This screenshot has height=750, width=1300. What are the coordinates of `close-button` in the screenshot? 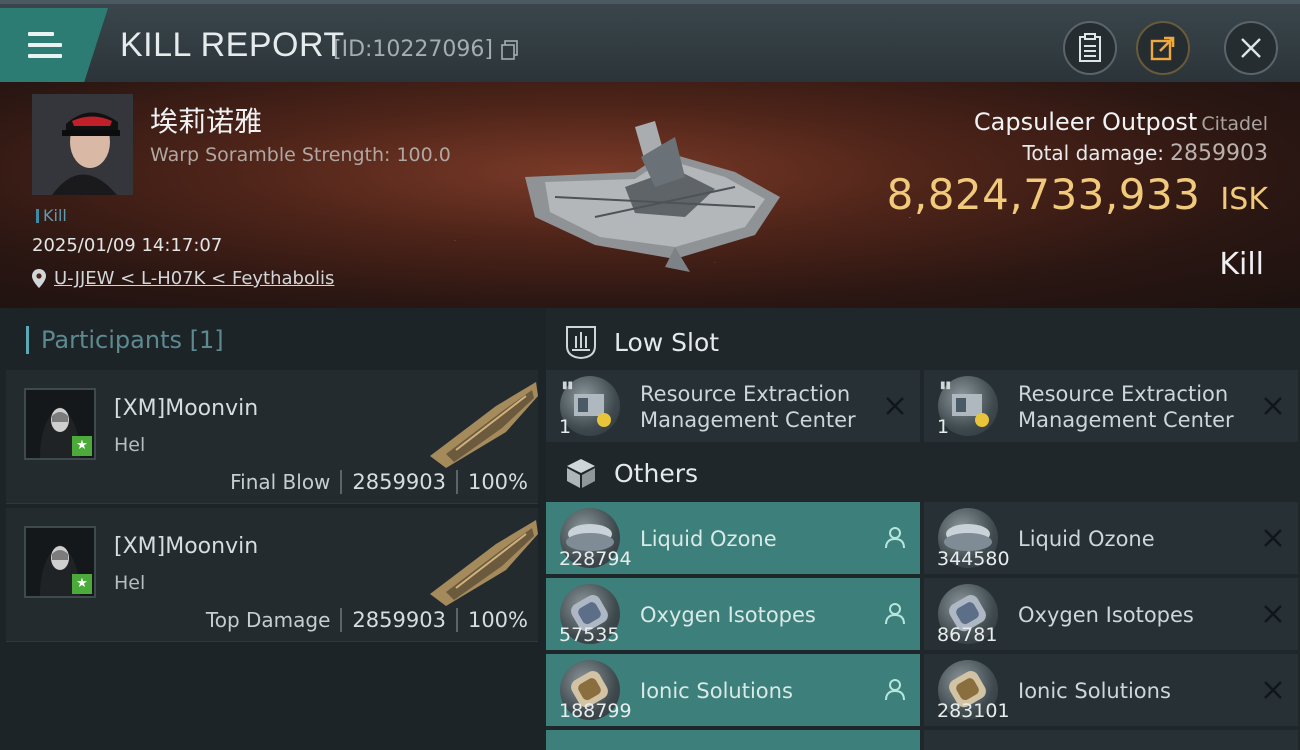 It's located at (1251, 48).